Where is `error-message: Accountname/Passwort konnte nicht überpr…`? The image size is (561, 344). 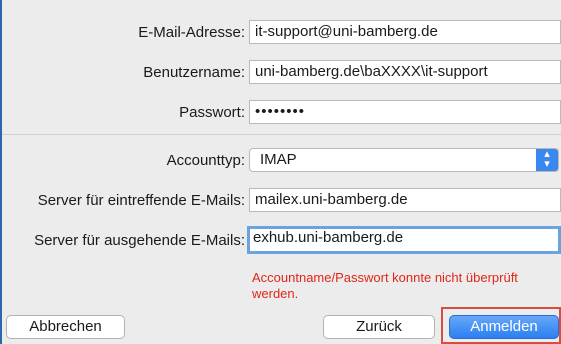 error-message: Accountname/Passwort konnte nicht überpr… is located at coordinates (385, 285).